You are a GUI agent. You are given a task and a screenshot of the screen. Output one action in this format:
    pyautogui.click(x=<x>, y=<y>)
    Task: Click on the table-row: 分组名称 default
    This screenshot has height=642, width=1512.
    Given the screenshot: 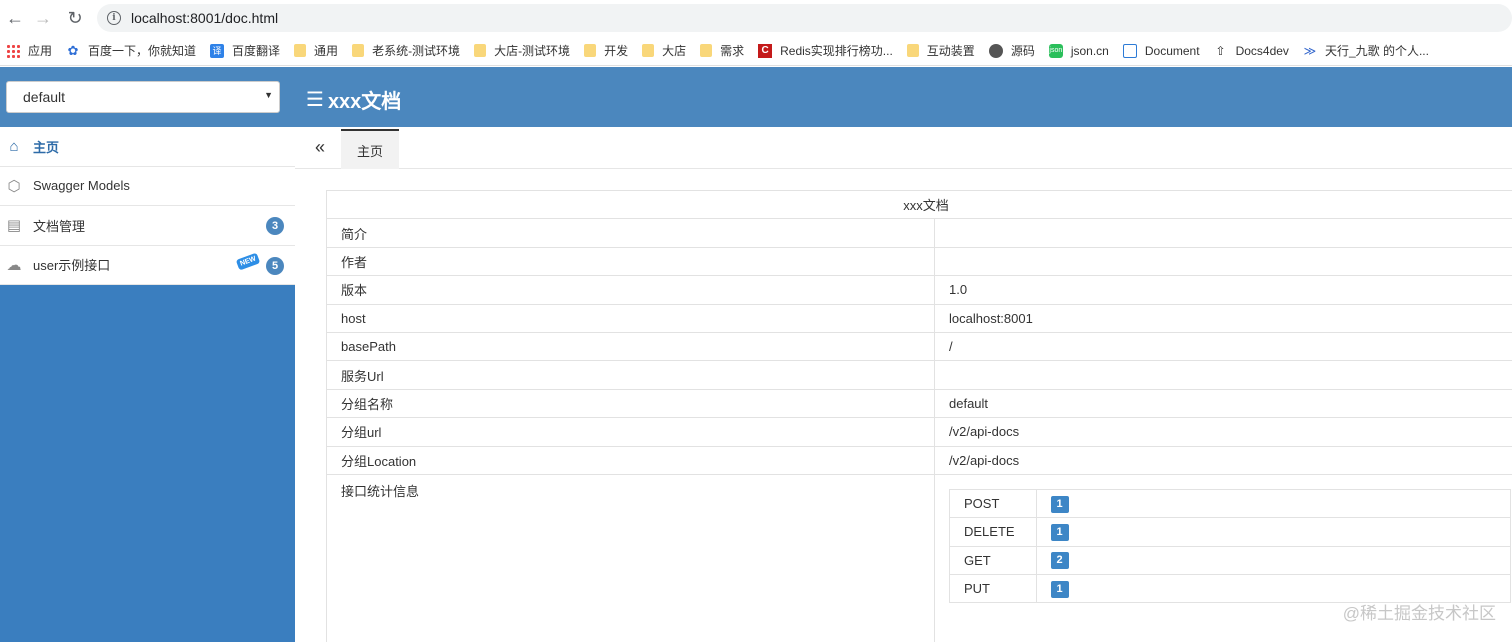 What is the action you would take?
    pyautogui.click(x=919, y=403)
    